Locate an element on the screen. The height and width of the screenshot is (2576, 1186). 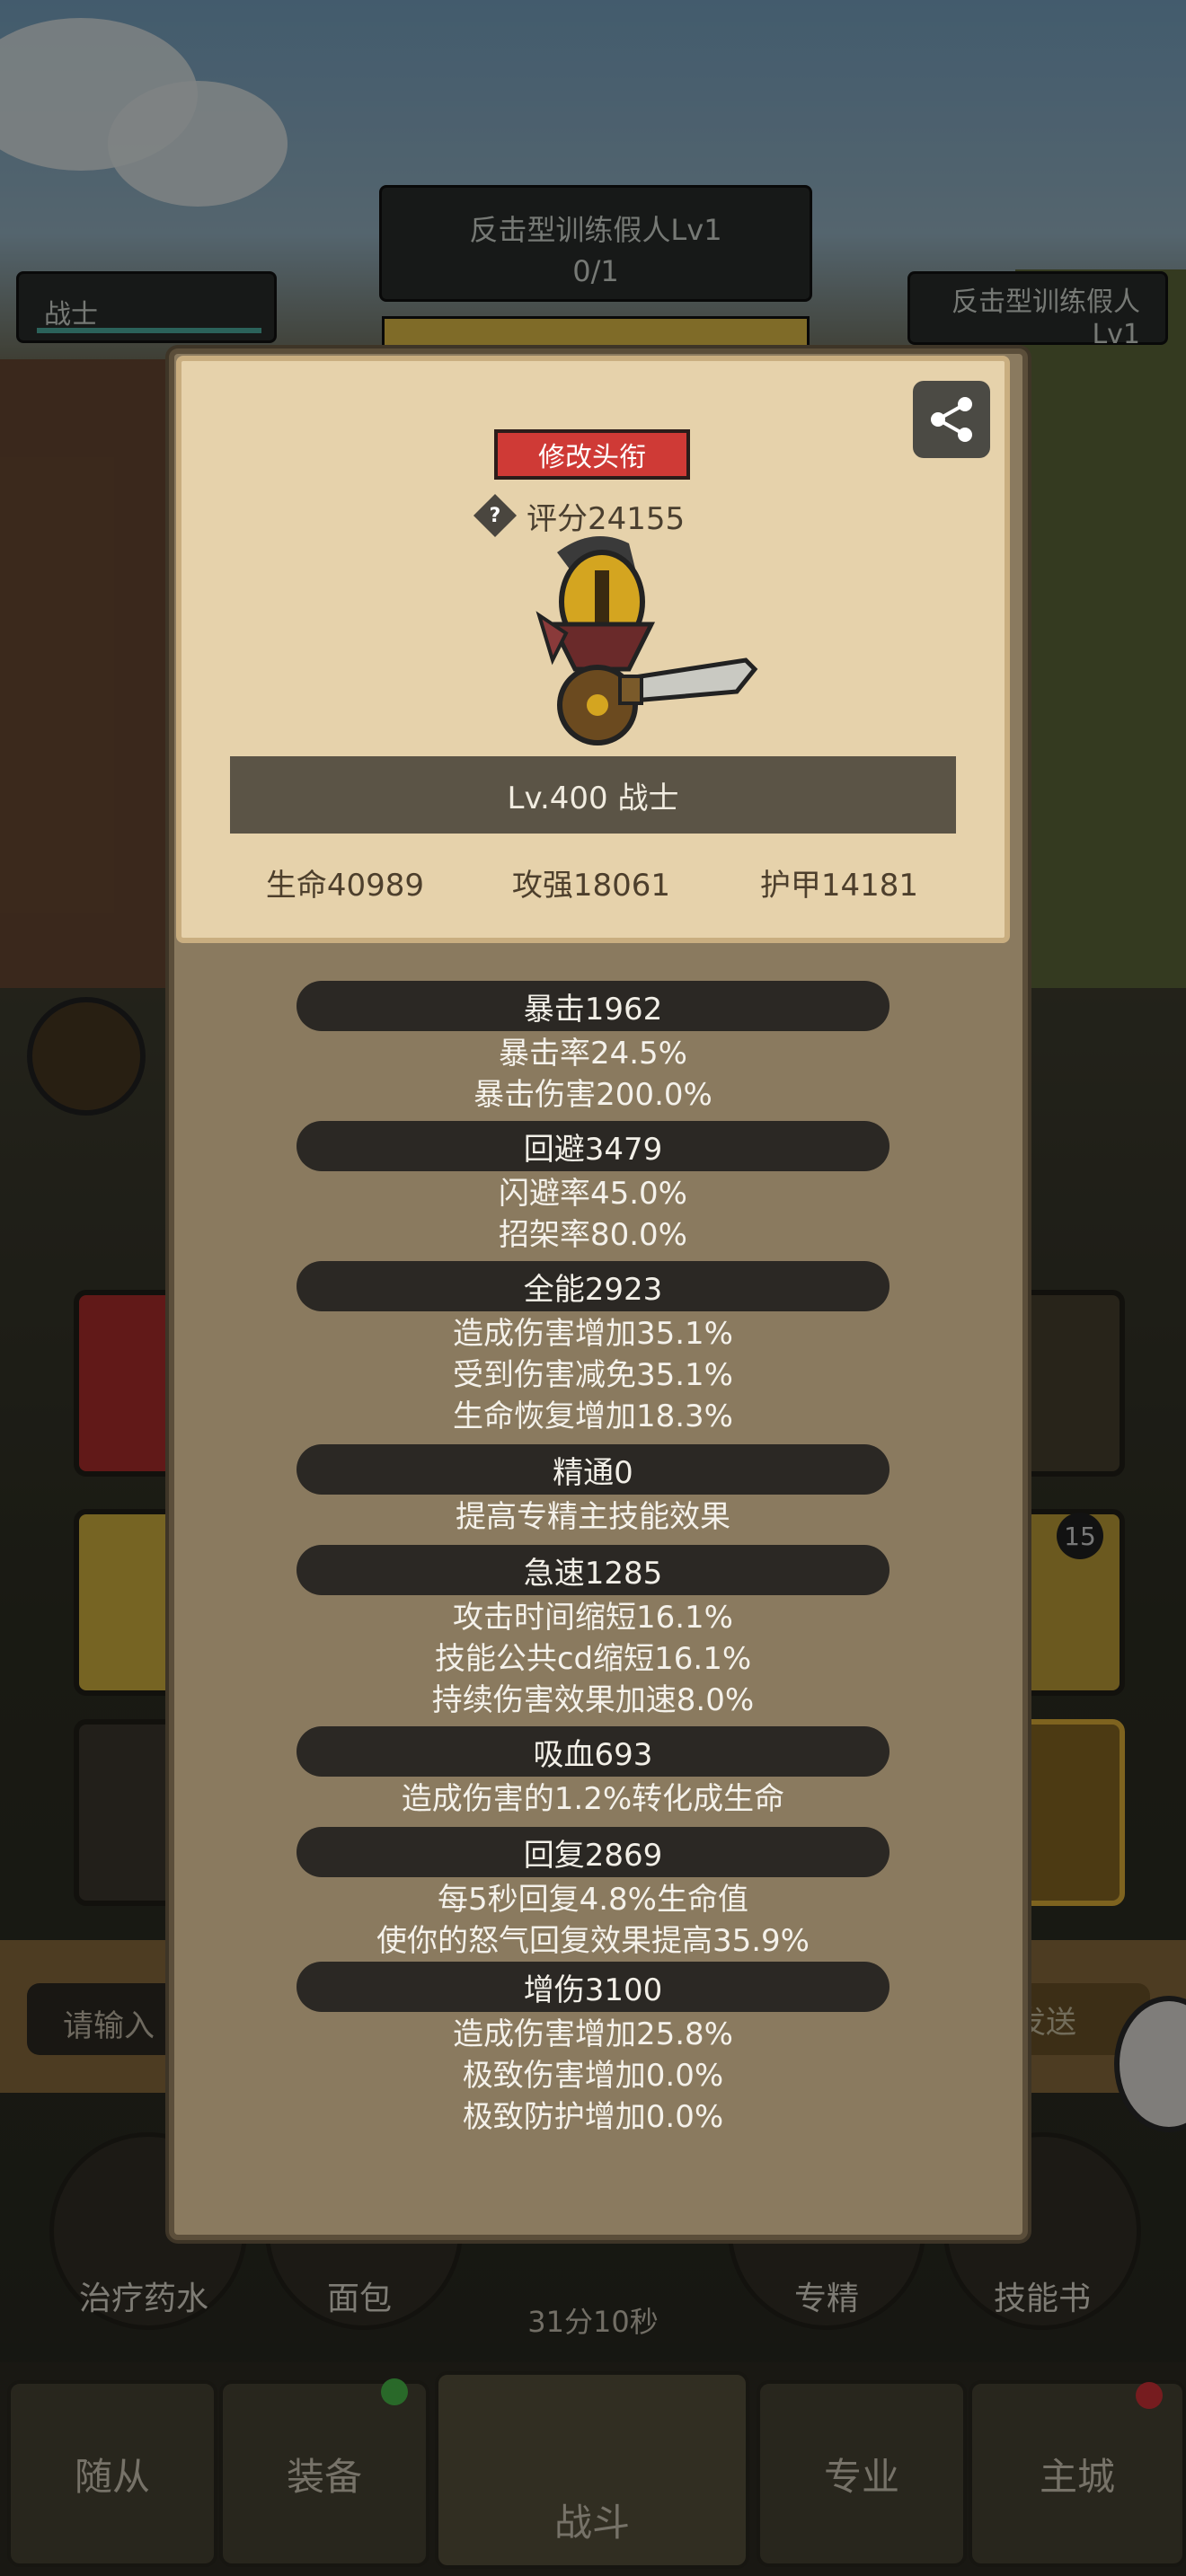
level-class-bar: Lv.400 战士 is located at coordinates (593, 795).